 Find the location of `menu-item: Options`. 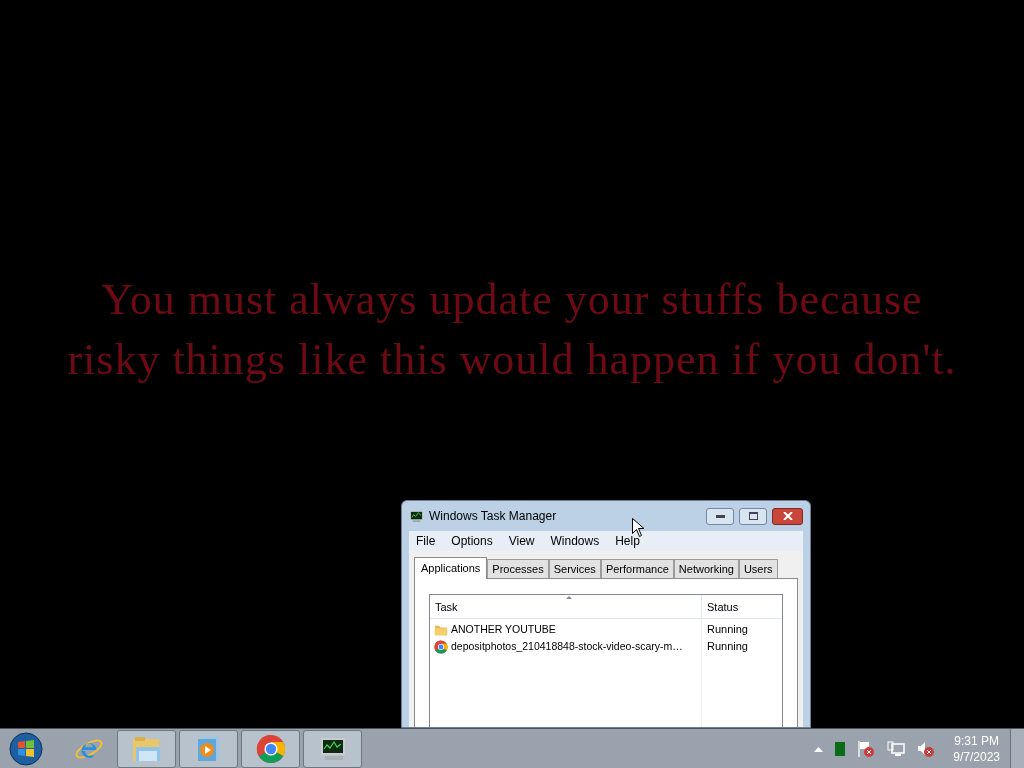

menu-item: Options is located at coordinates (472, 541).